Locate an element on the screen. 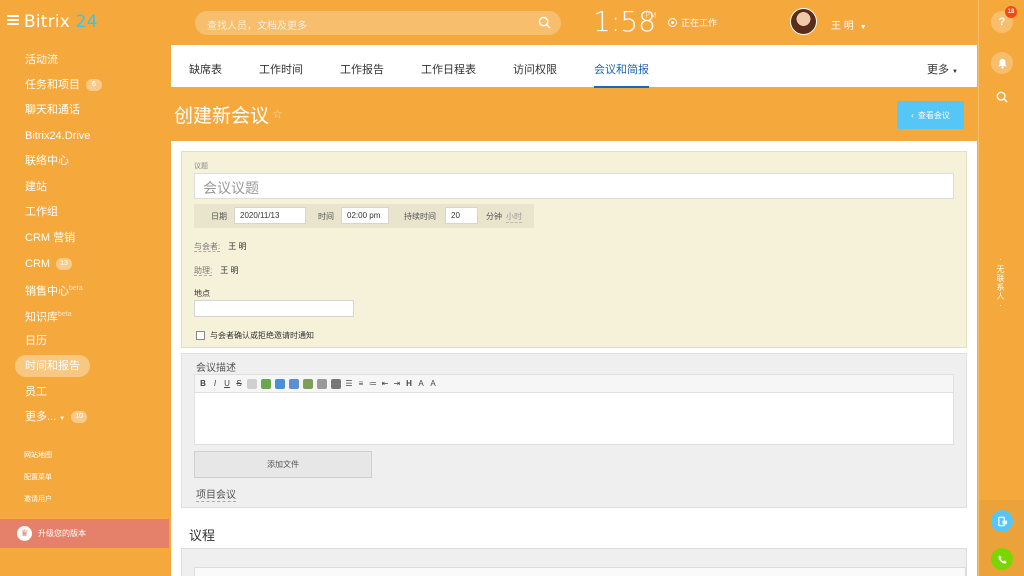  project-meeting-link: 项目会议 is located at coordinates (216, 494).